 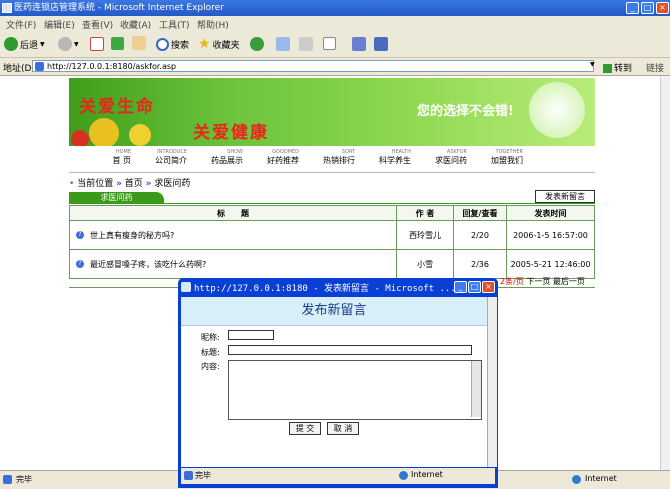 What do you see at coordinates (476, 389) in the screenshot?
I see `textarea-scrollbar` at bounding box center [476, 389].